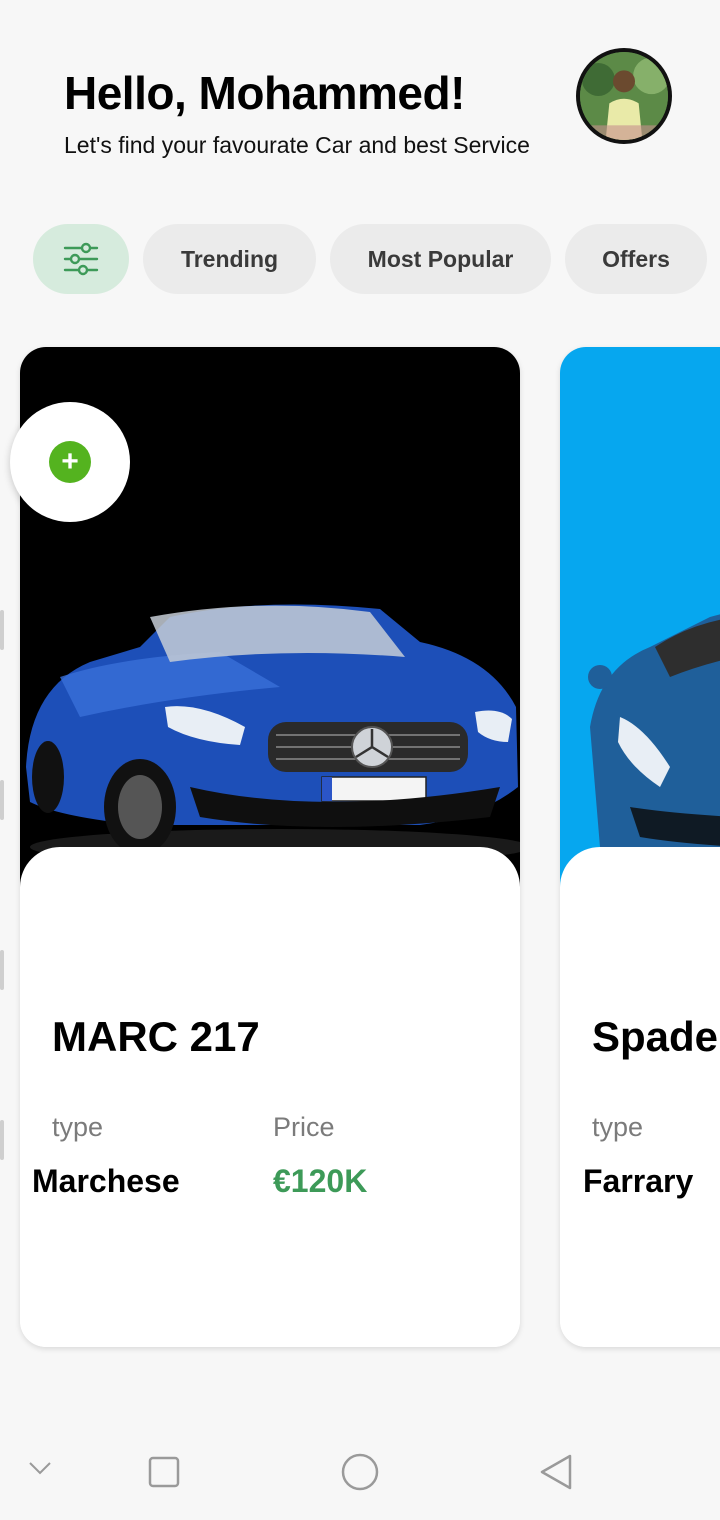 This screenshot has width=720, height=1520. What do you see at coordinates (106, 1181) in the screenshot?
I see `type-value: Marchese` at bounding box center [106, 1181].